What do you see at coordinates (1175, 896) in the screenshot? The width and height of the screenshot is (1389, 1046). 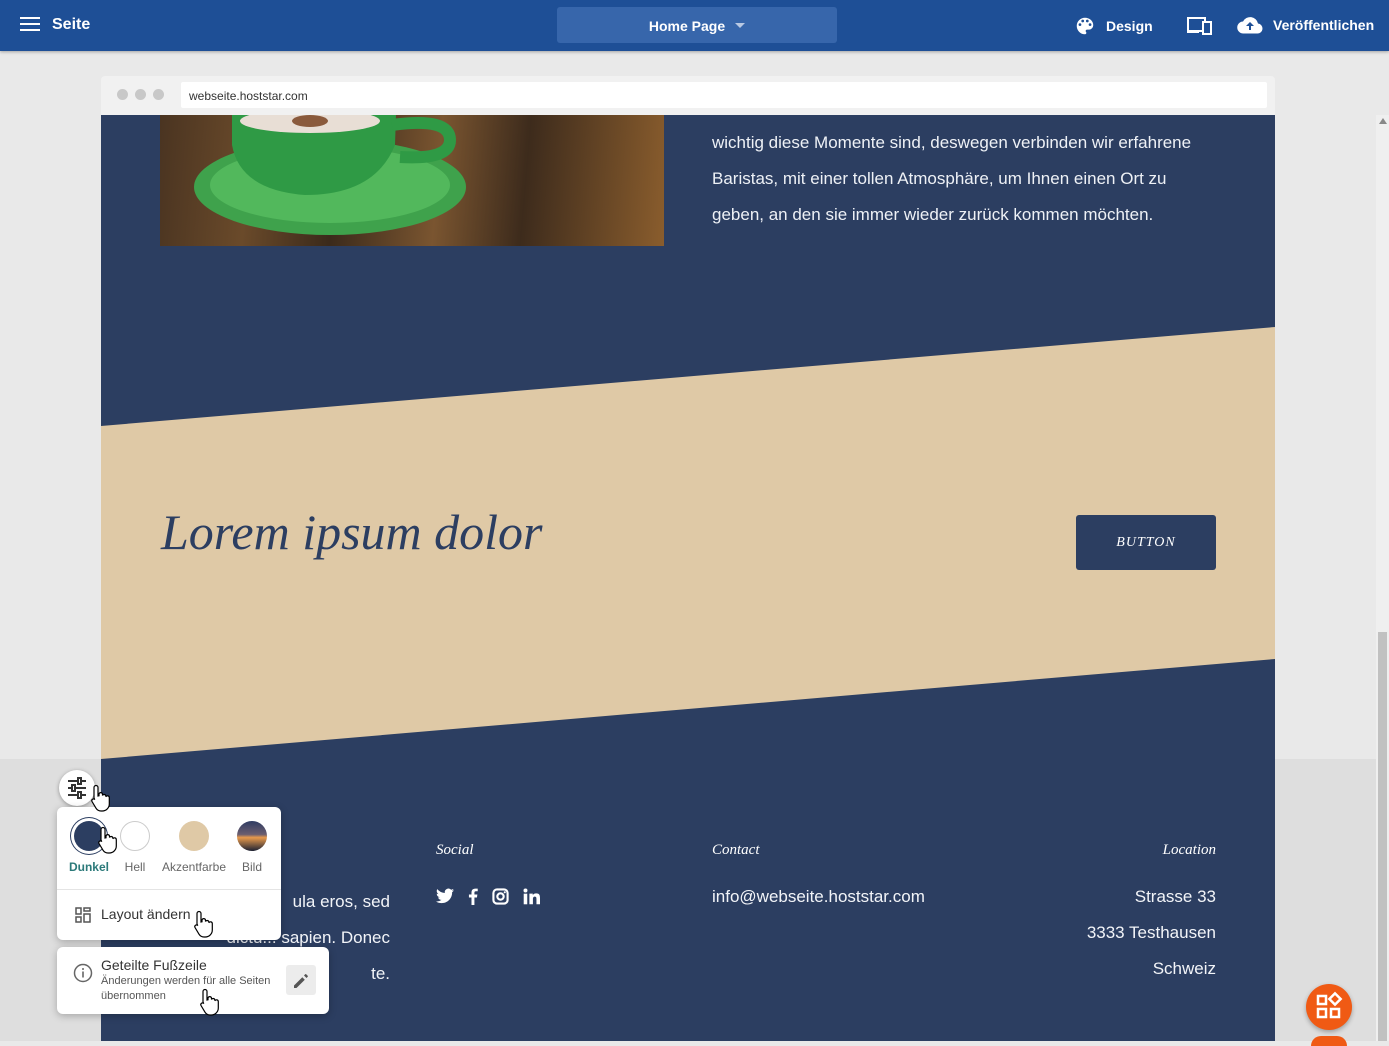 I see `address-line: Strasse 33` at bounding box center [1175, 896].